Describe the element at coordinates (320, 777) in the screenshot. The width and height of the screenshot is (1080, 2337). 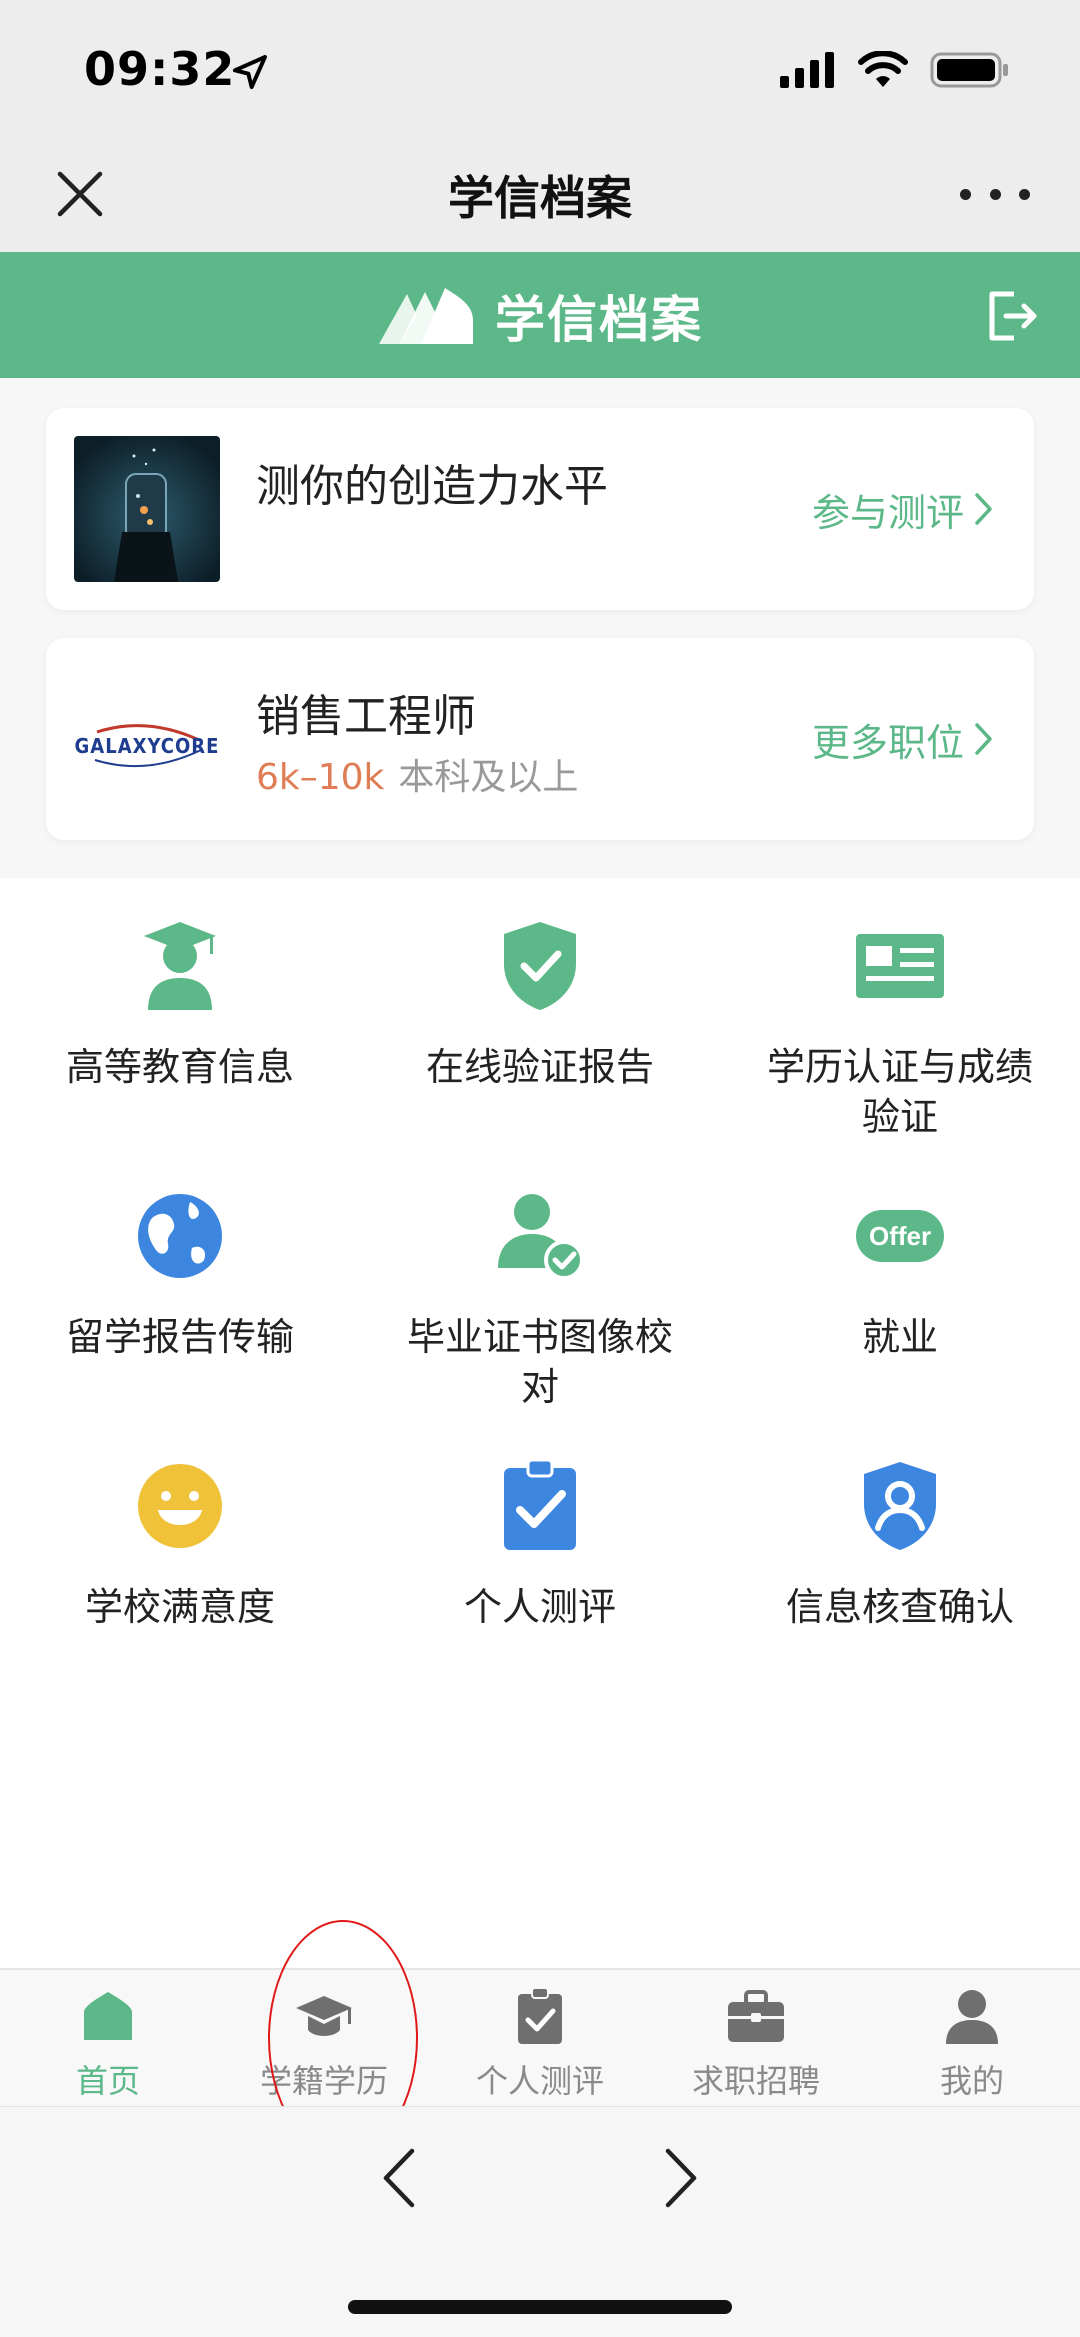
I see `job-salary: 6k–10k` at that location.